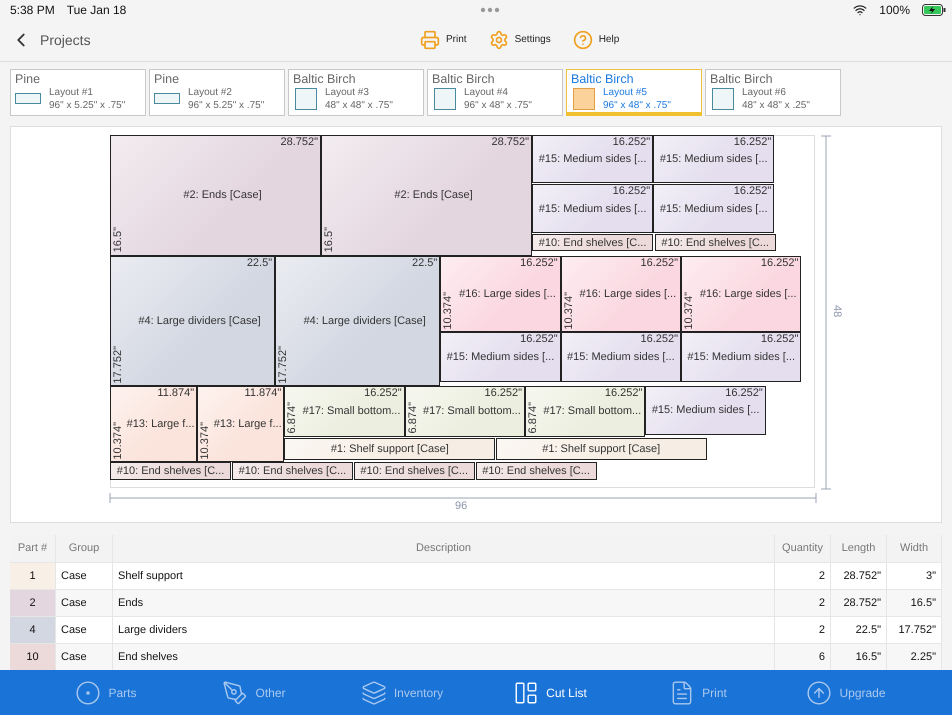  Describe the element at coordinates (550, 692) in the screenshot. I see `tab-bar-item: Cut List` at that location.